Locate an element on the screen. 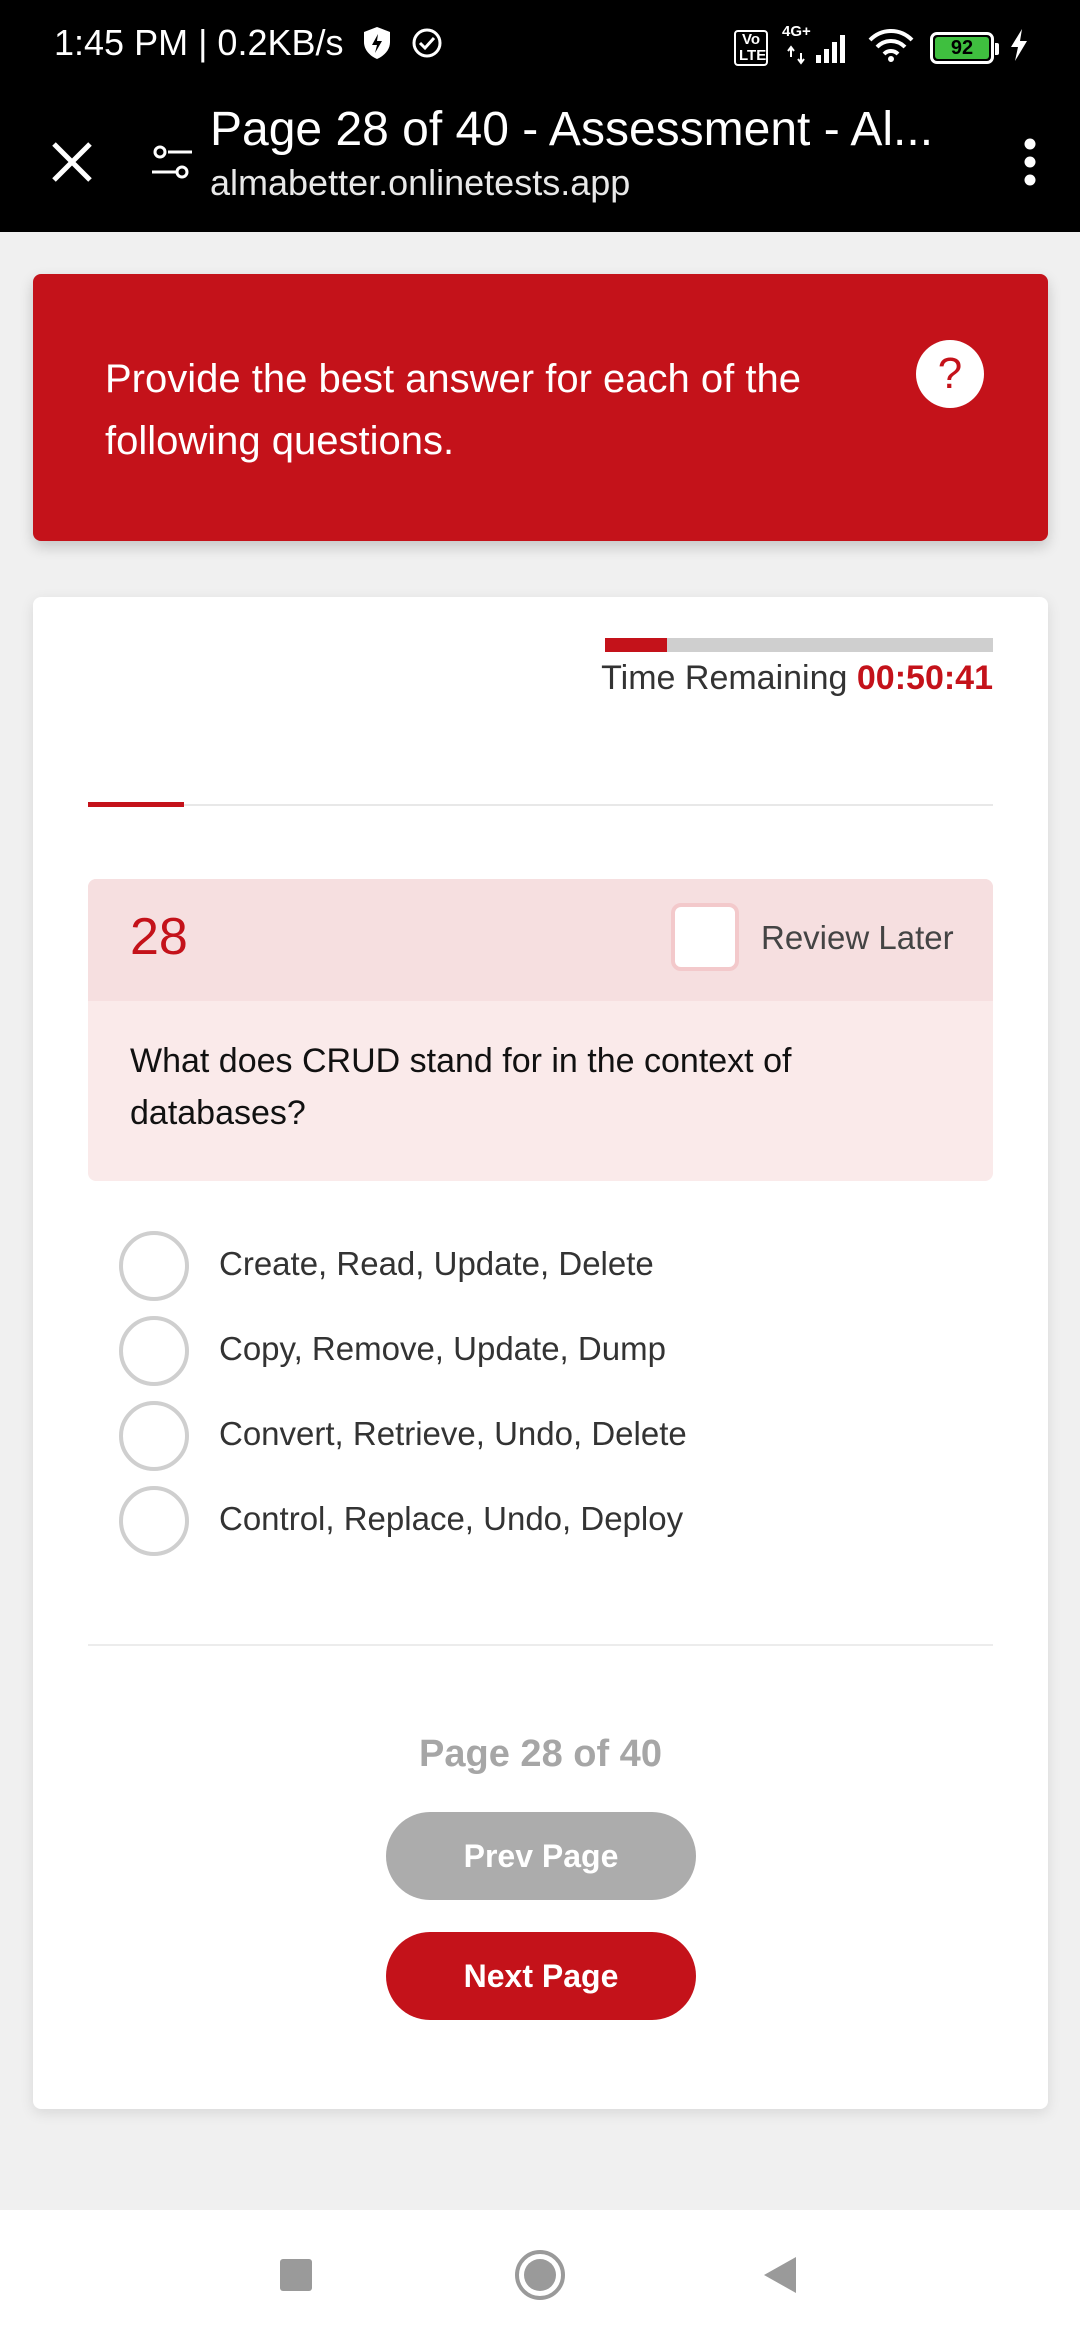  answer-option-label: Create, Read, Update, Delete is located at coordinates (436, 1264).